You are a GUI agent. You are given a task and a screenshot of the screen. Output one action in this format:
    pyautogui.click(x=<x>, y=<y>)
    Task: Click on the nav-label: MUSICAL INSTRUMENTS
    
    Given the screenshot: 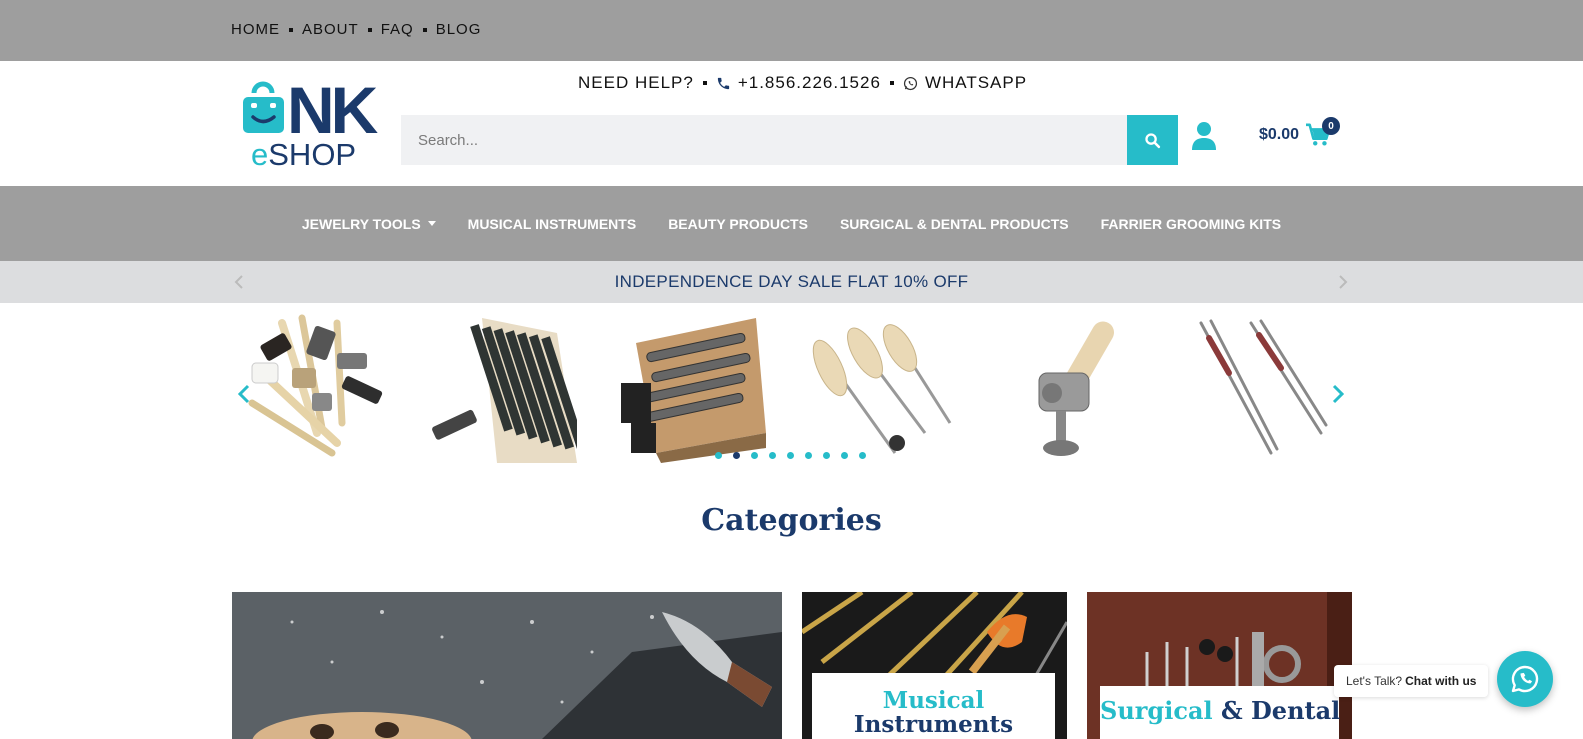 What is the action you would take?
    pyautogui.click(x=552, y=223)
    